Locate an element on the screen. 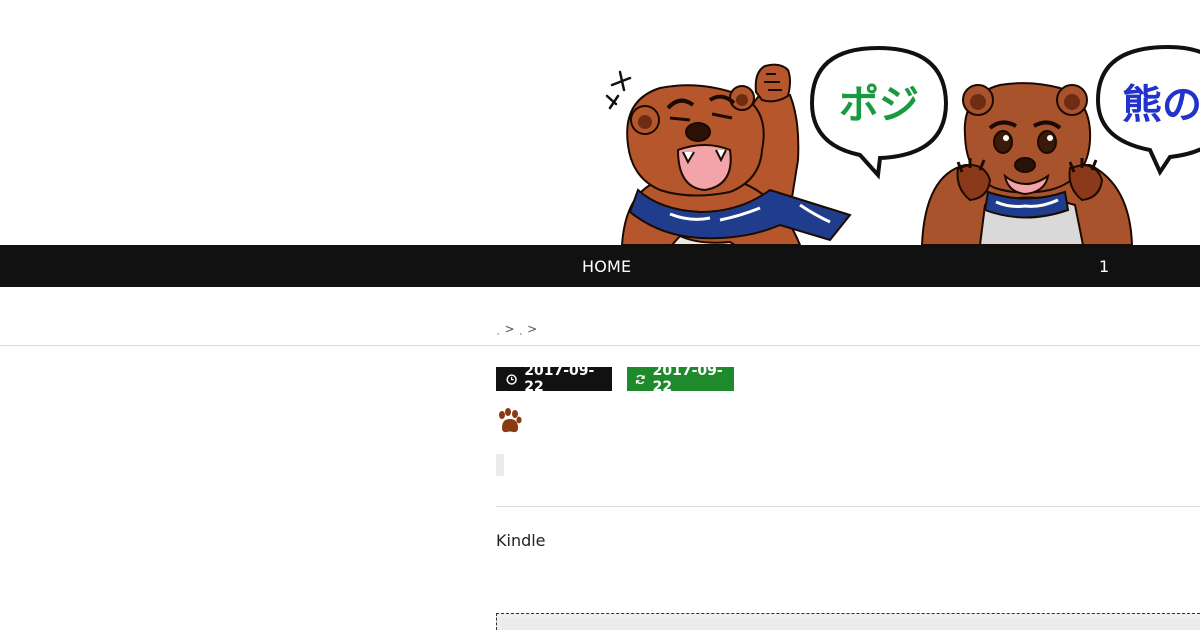 The height and width of the screenshot is (630, 1200). post-tag-placeholder is located at coordinates (500, 465).